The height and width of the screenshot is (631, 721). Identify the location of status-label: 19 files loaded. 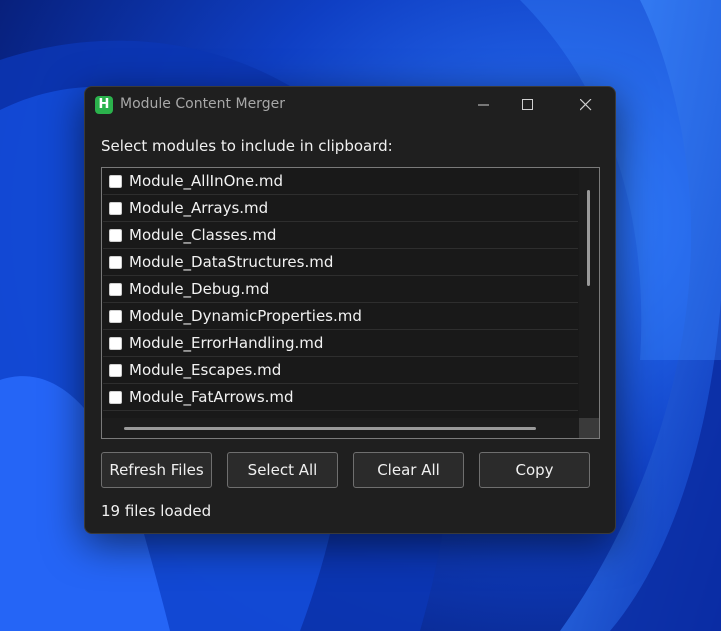
(156, 511).